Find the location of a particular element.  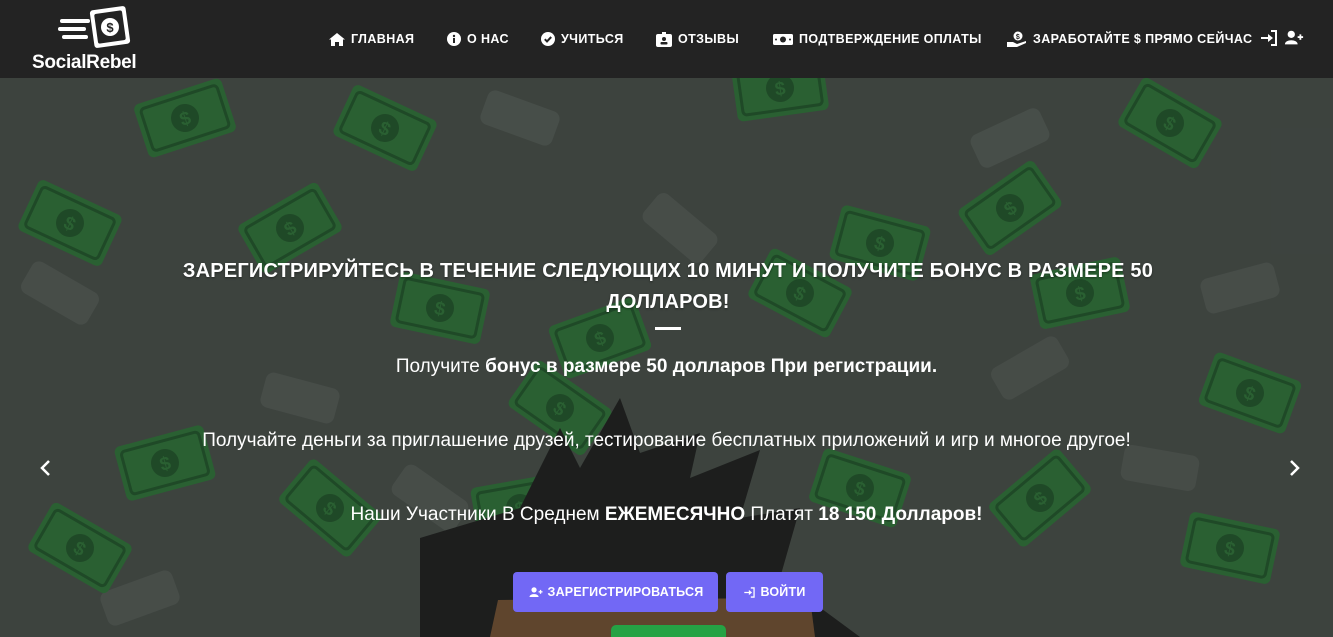

chevron-left-icon is located at coordinates (46, 468).